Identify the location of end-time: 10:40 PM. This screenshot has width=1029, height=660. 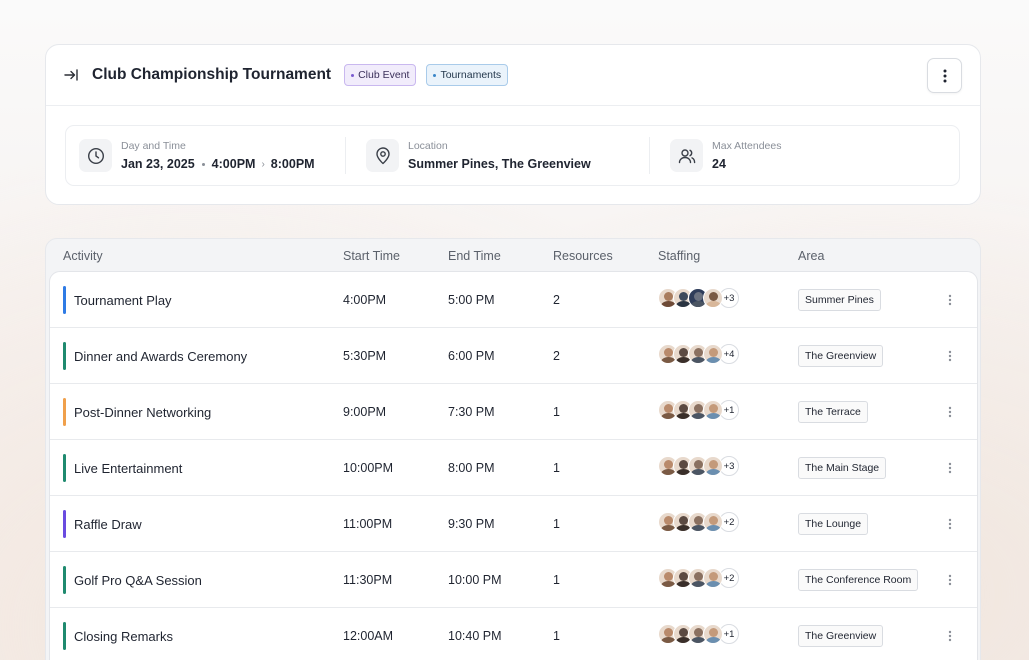
(475, 636).